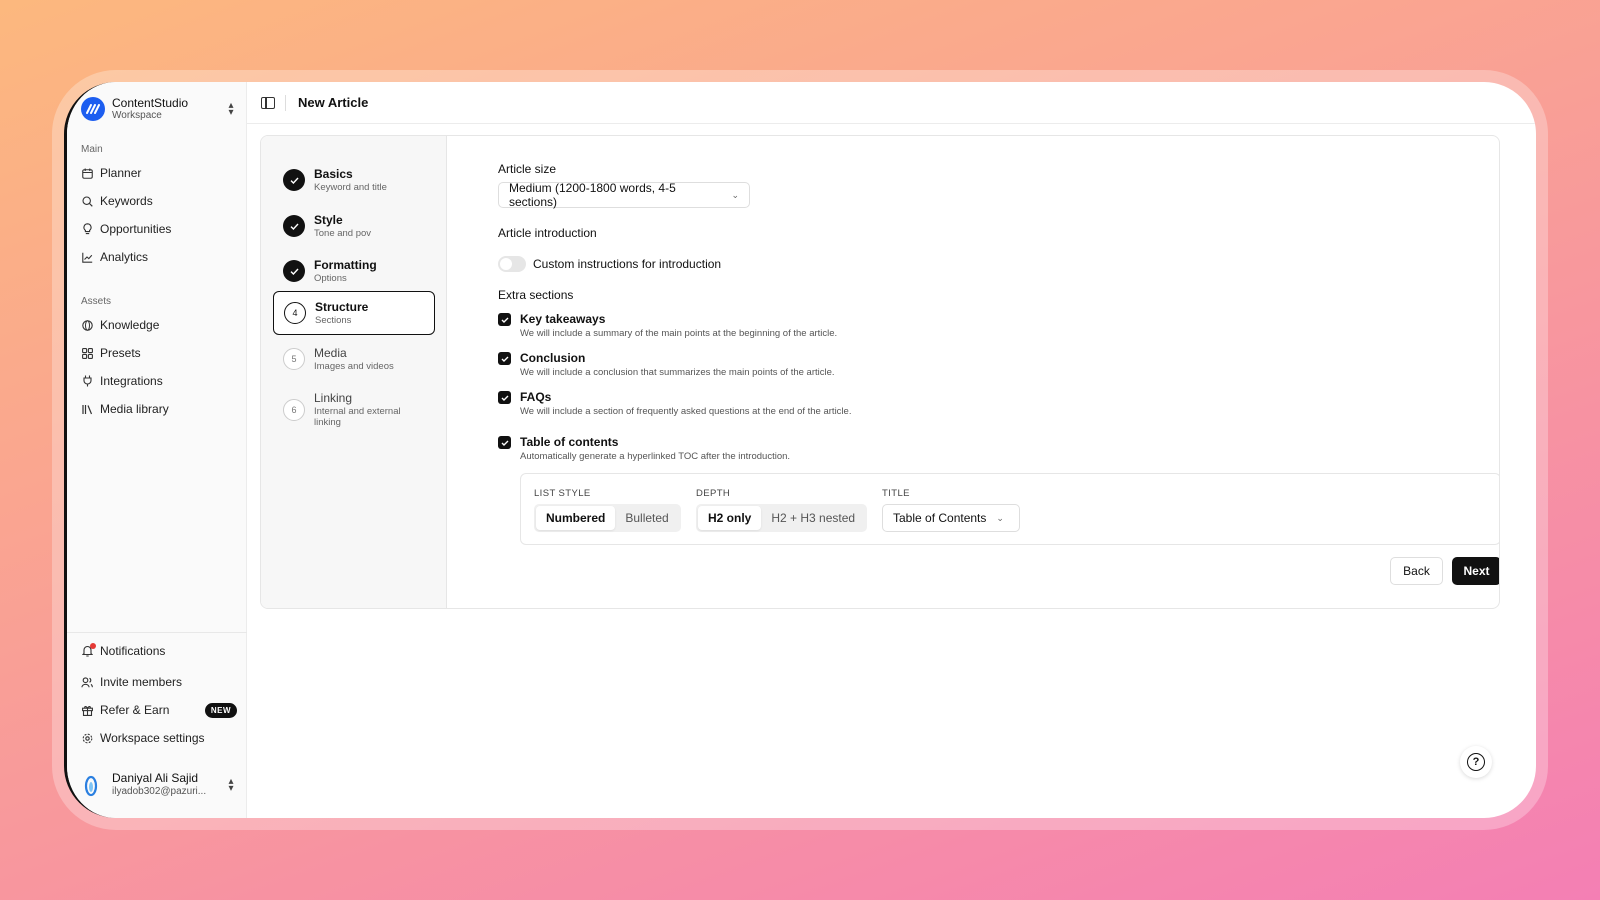  I want to click on depth-h2-h3-nested: H2 + H3 nested, so click(813, 518).